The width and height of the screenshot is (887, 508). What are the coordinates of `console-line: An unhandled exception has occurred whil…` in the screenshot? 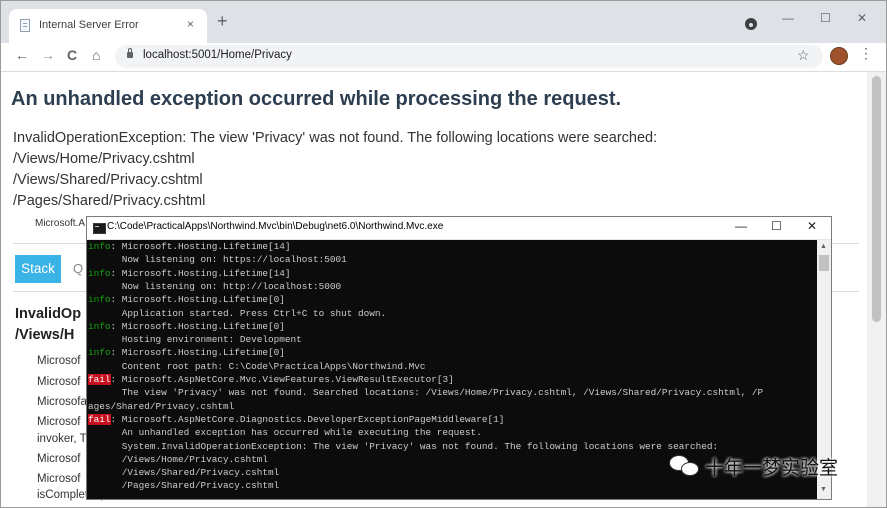 It's located at (285, 432).